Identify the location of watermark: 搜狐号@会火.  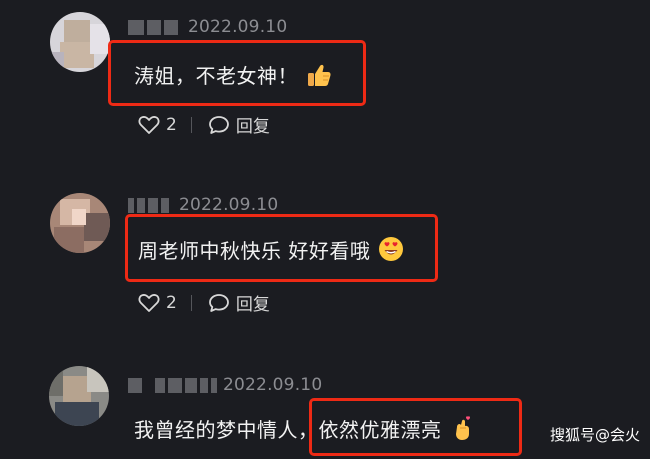
(594, 435).